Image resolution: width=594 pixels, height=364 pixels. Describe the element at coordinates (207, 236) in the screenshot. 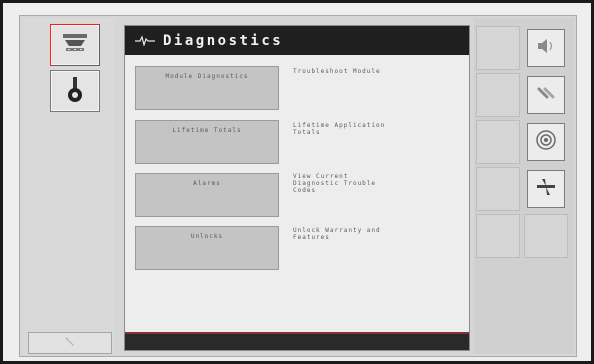

I see `unlocks-label: Unlocks` at that location.